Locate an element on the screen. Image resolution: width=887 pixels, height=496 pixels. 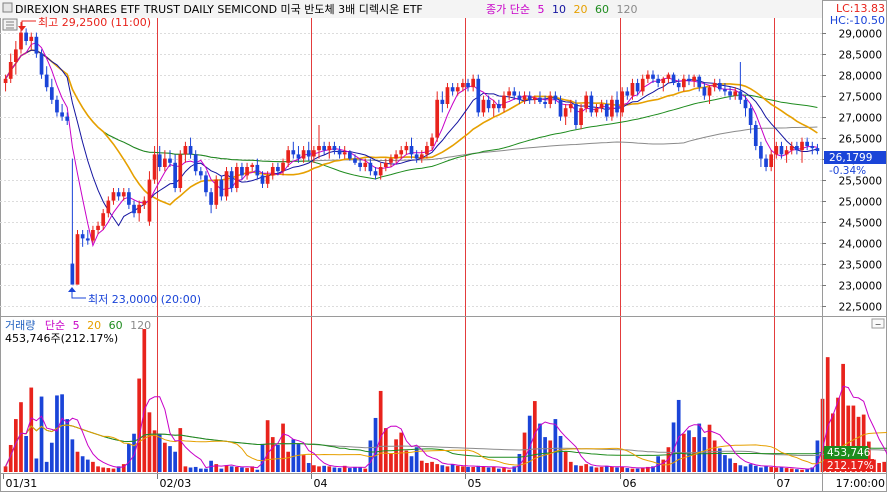
price-tick-label: 22,5000 is located at coordinates (860, 308).